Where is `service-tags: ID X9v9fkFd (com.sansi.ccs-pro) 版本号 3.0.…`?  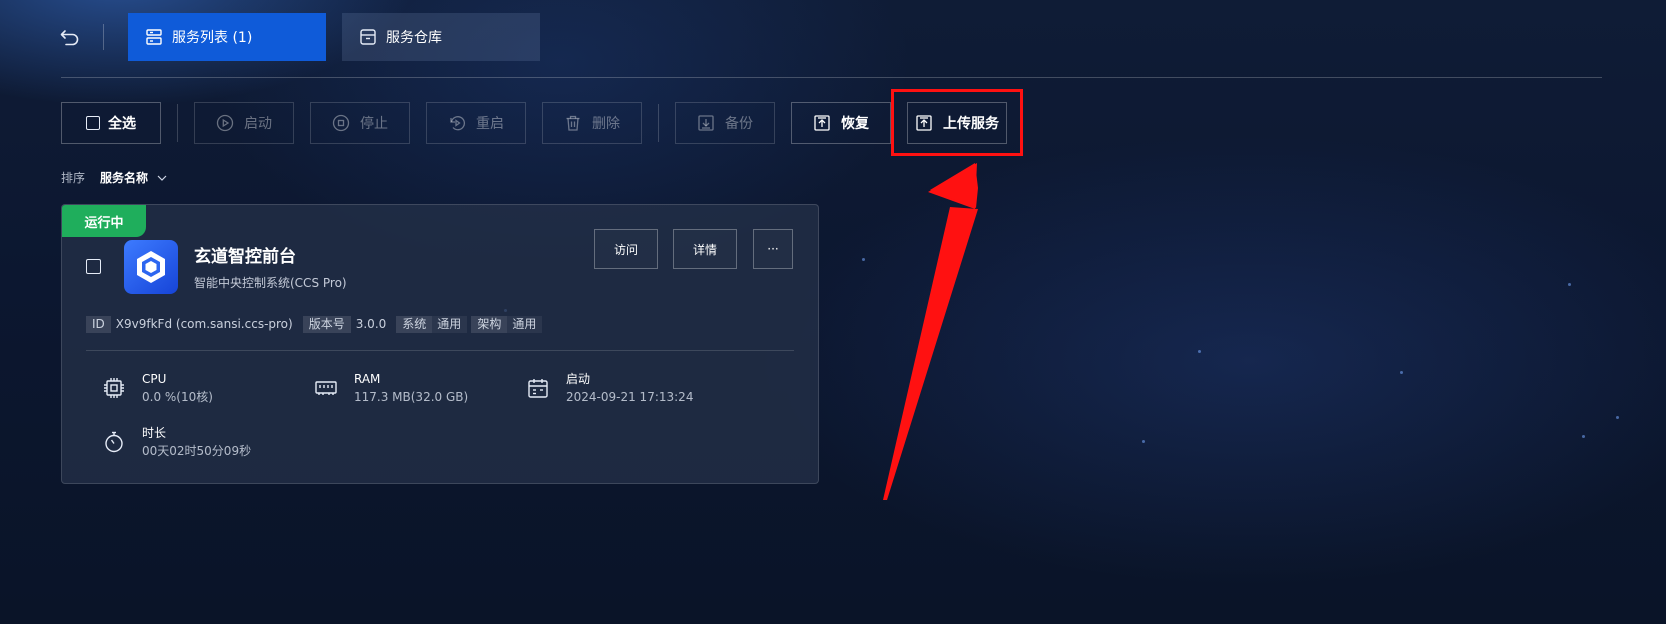 service-tags: ID X9v9fkFd (com.sansi.ccs-pro) 版本号 3.0.… is located at coordinates (316, 324).